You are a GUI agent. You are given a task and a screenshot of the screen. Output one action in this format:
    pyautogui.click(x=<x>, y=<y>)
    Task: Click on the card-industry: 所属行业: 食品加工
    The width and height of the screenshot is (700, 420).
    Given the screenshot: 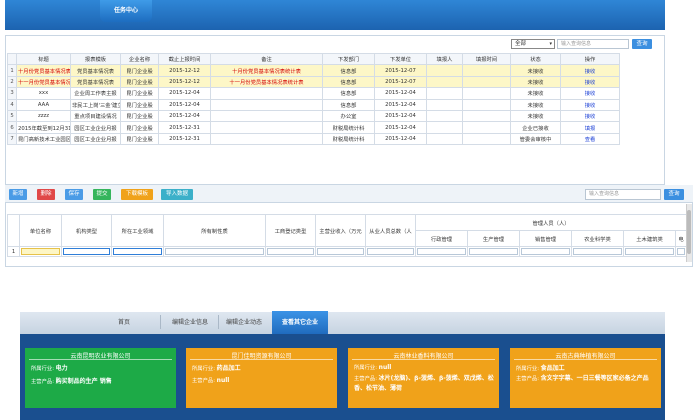 What is the action you would take?
    pyautogui.click(x=540, y=367)
    